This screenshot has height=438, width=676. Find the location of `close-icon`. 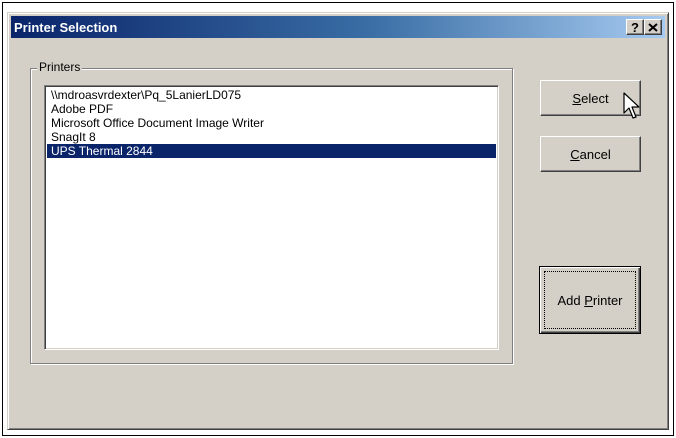

close-icon is located at coordinates (653, 27).